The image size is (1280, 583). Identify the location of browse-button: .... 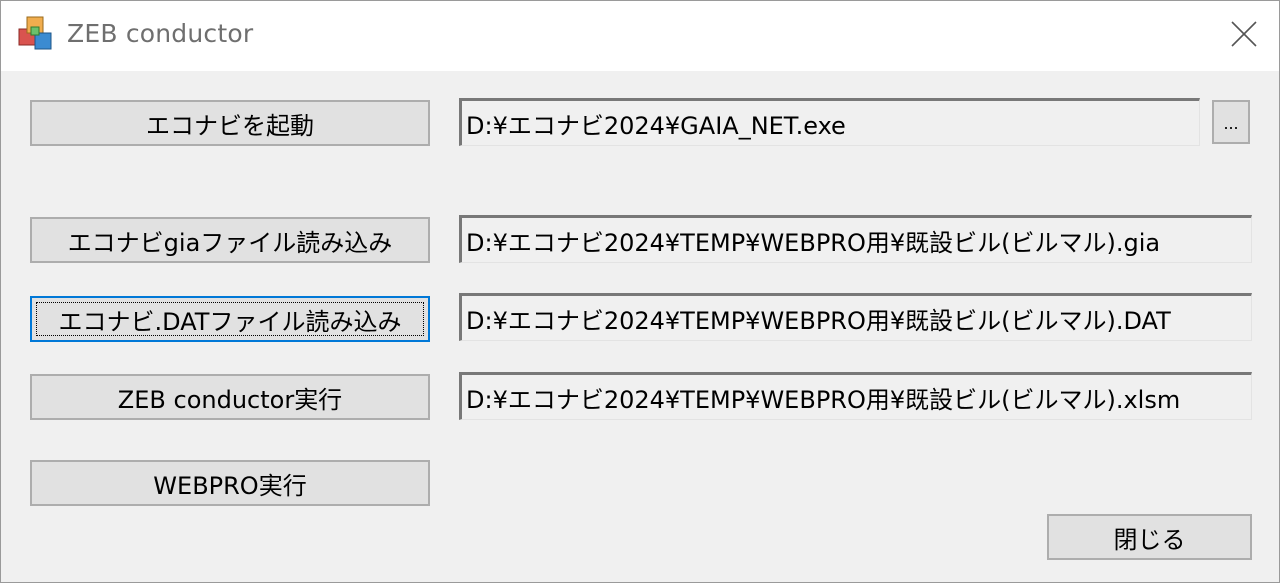
(1231, 122).